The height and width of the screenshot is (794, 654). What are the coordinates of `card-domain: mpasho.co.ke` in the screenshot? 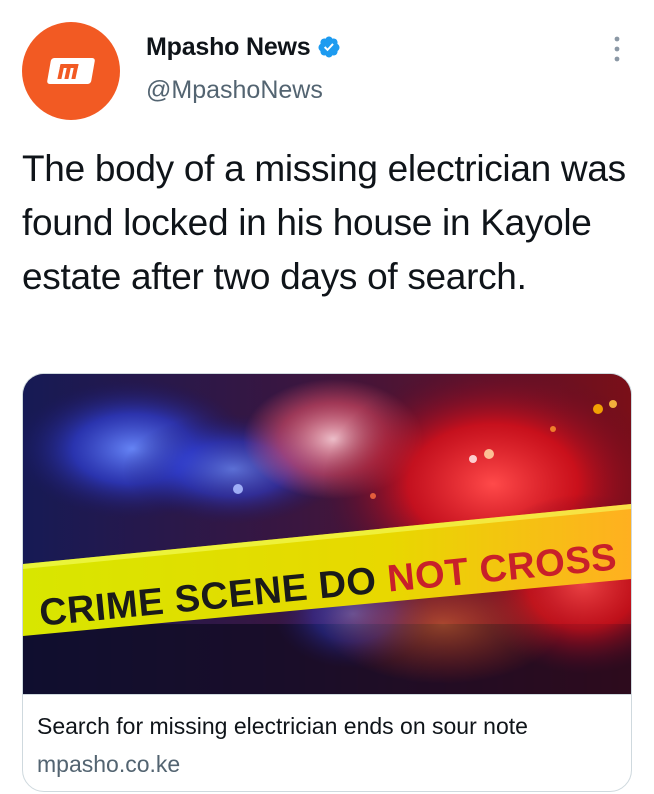 It's located at (108, 764).